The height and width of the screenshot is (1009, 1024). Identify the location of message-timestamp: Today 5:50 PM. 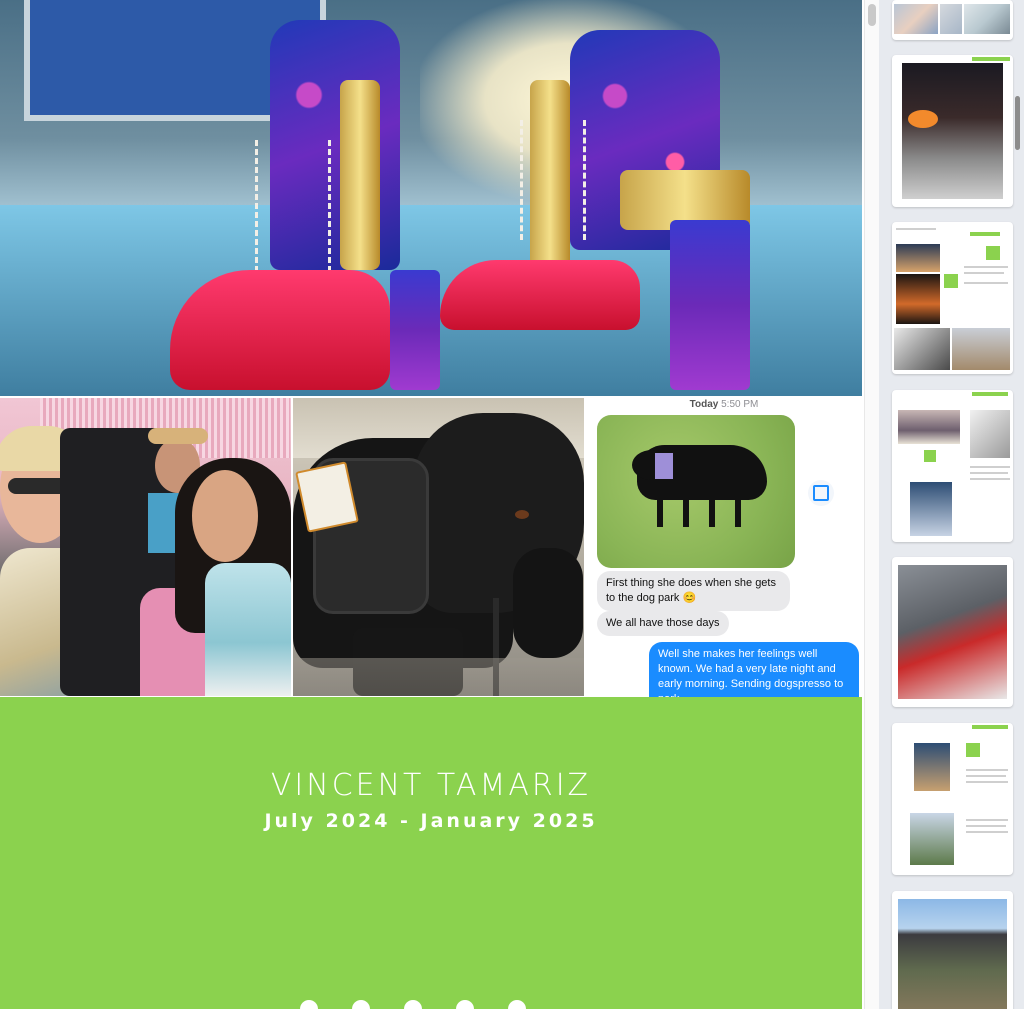
(724, 404).